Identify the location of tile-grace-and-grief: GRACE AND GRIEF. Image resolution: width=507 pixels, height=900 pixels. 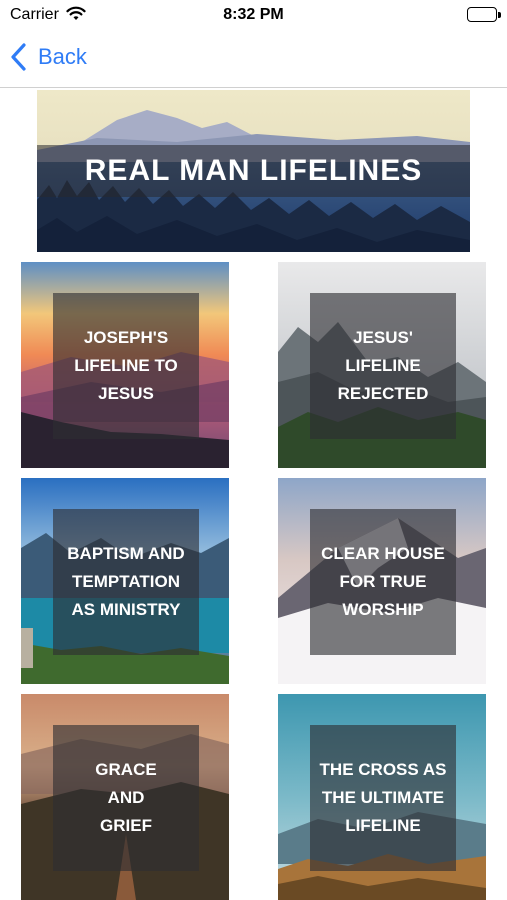
(125, 797).